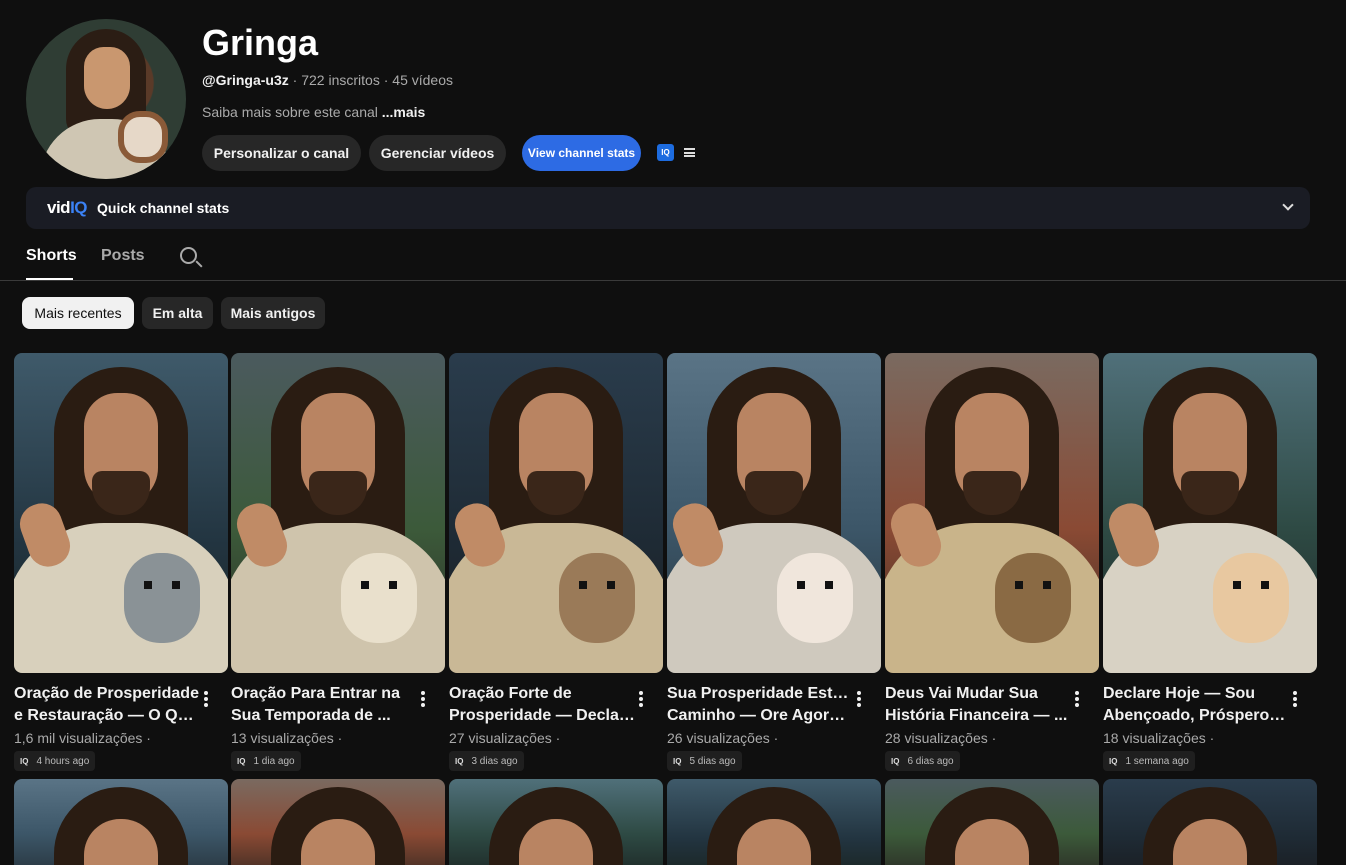  Describe the element at coordinates (188, 255) in the screenshot. I see `search-icon` at that location.